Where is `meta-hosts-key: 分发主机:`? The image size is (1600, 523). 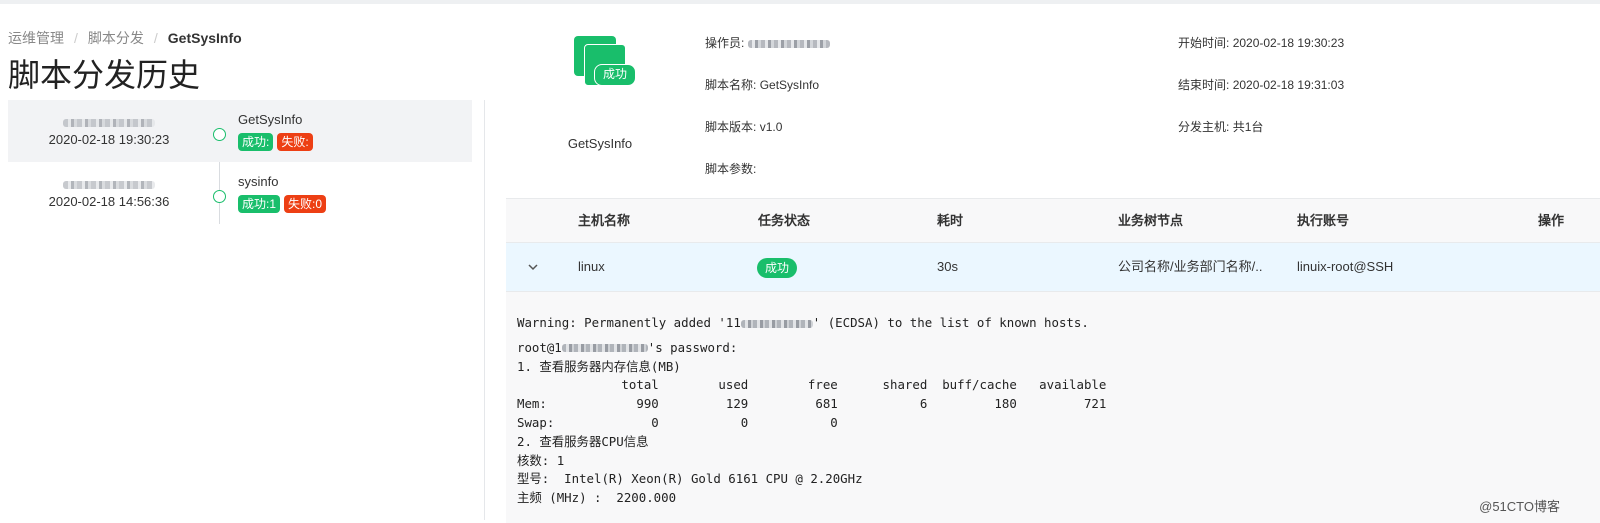 meta-hosts-key: 分发主机: is located at coordinates (1204, 127).